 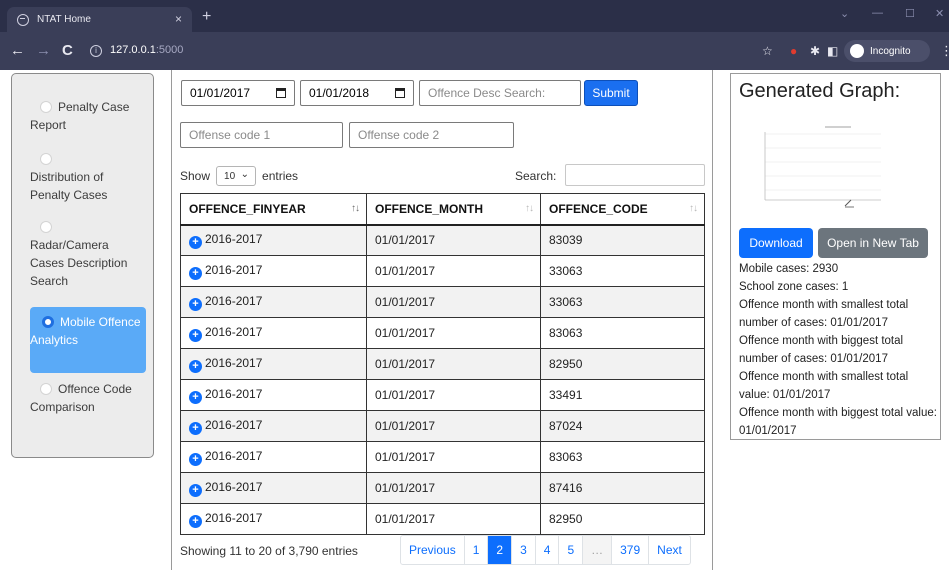 I want to click on sidebar-item-penalty-case-report: Penalty Case Report, so click(x=88, y=116).